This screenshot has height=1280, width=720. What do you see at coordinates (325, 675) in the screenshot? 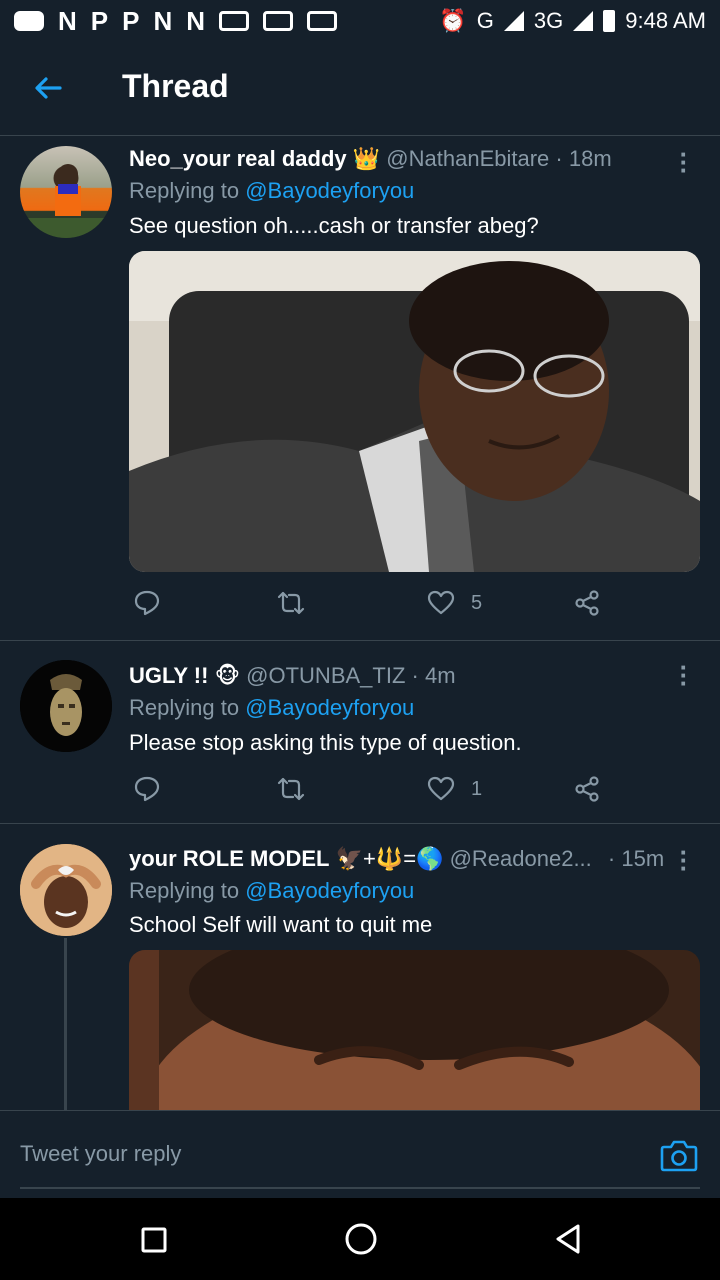
I see `user-handle: @OTUNBA_TIZ` at bounding box center [325, 675].